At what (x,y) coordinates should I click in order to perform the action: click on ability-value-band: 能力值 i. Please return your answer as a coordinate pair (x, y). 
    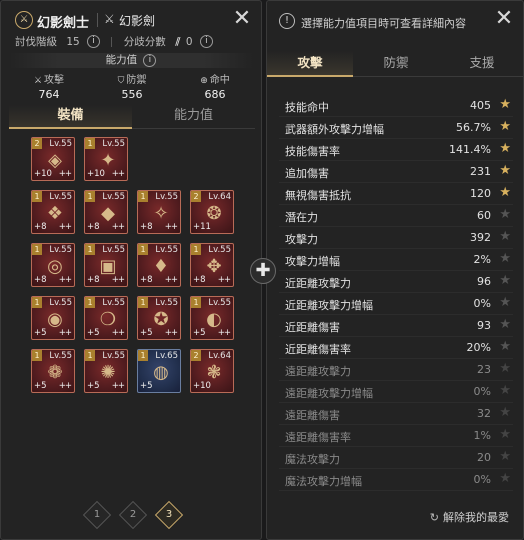
    Looking at the image, I should click on (131, 60).